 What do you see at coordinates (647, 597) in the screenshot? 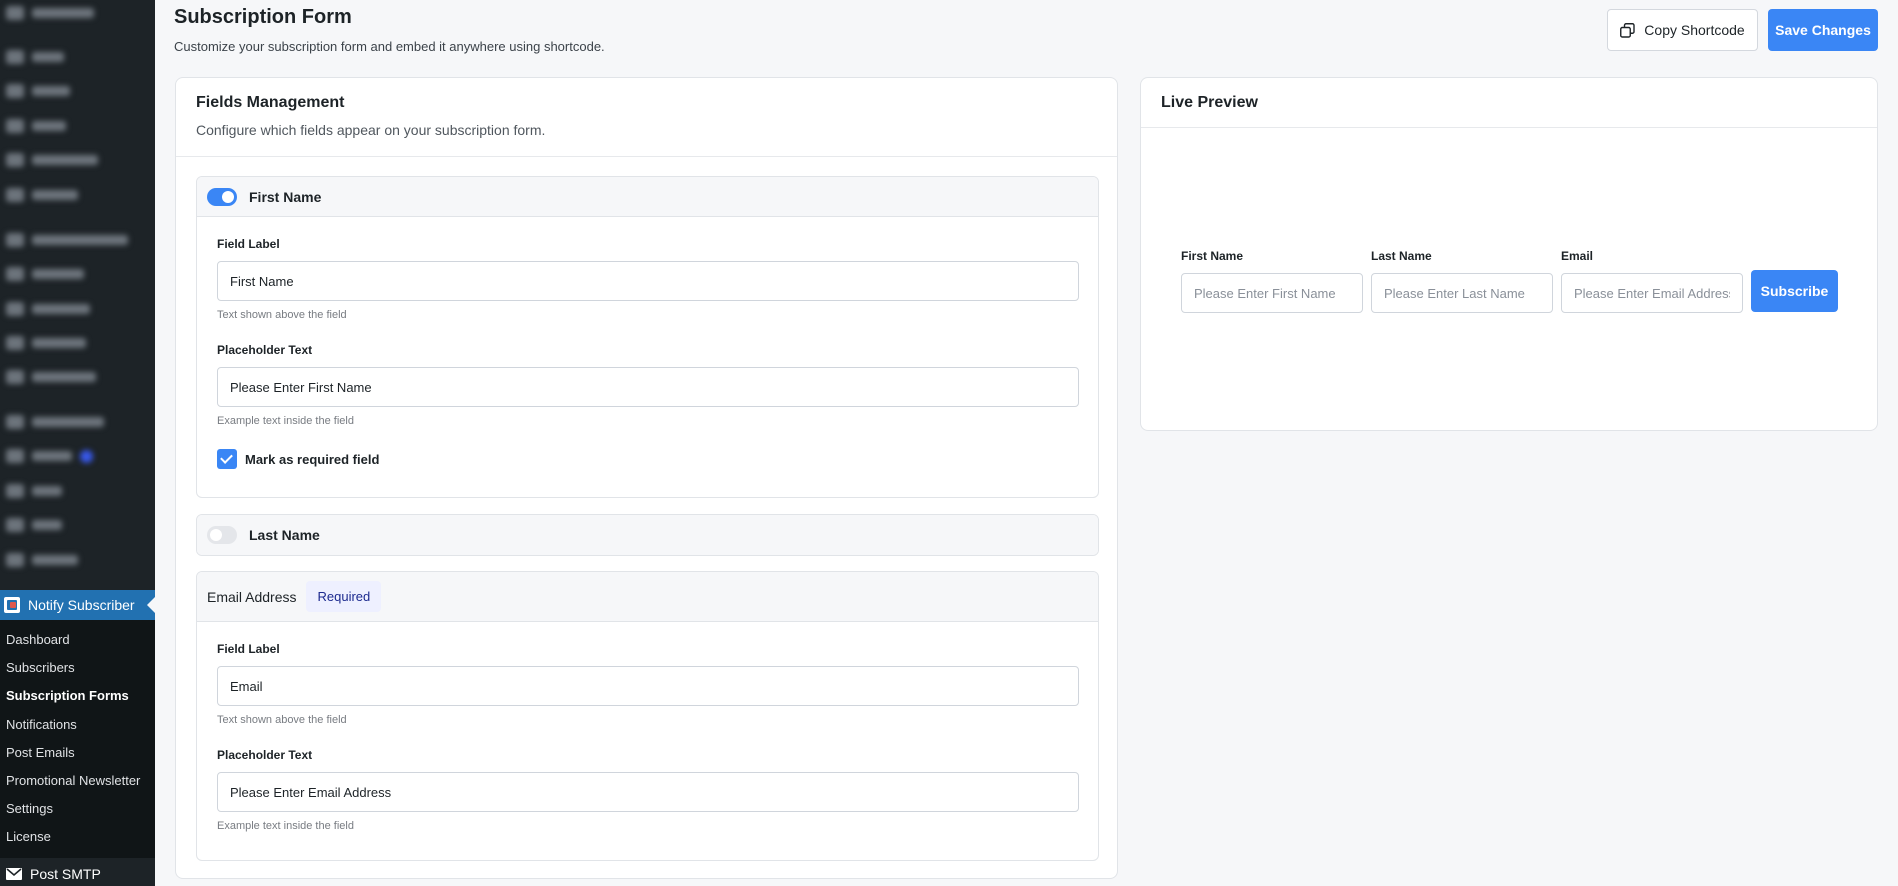
I see `email-field-header: Email Address Required` at bounding box center [647, 597].